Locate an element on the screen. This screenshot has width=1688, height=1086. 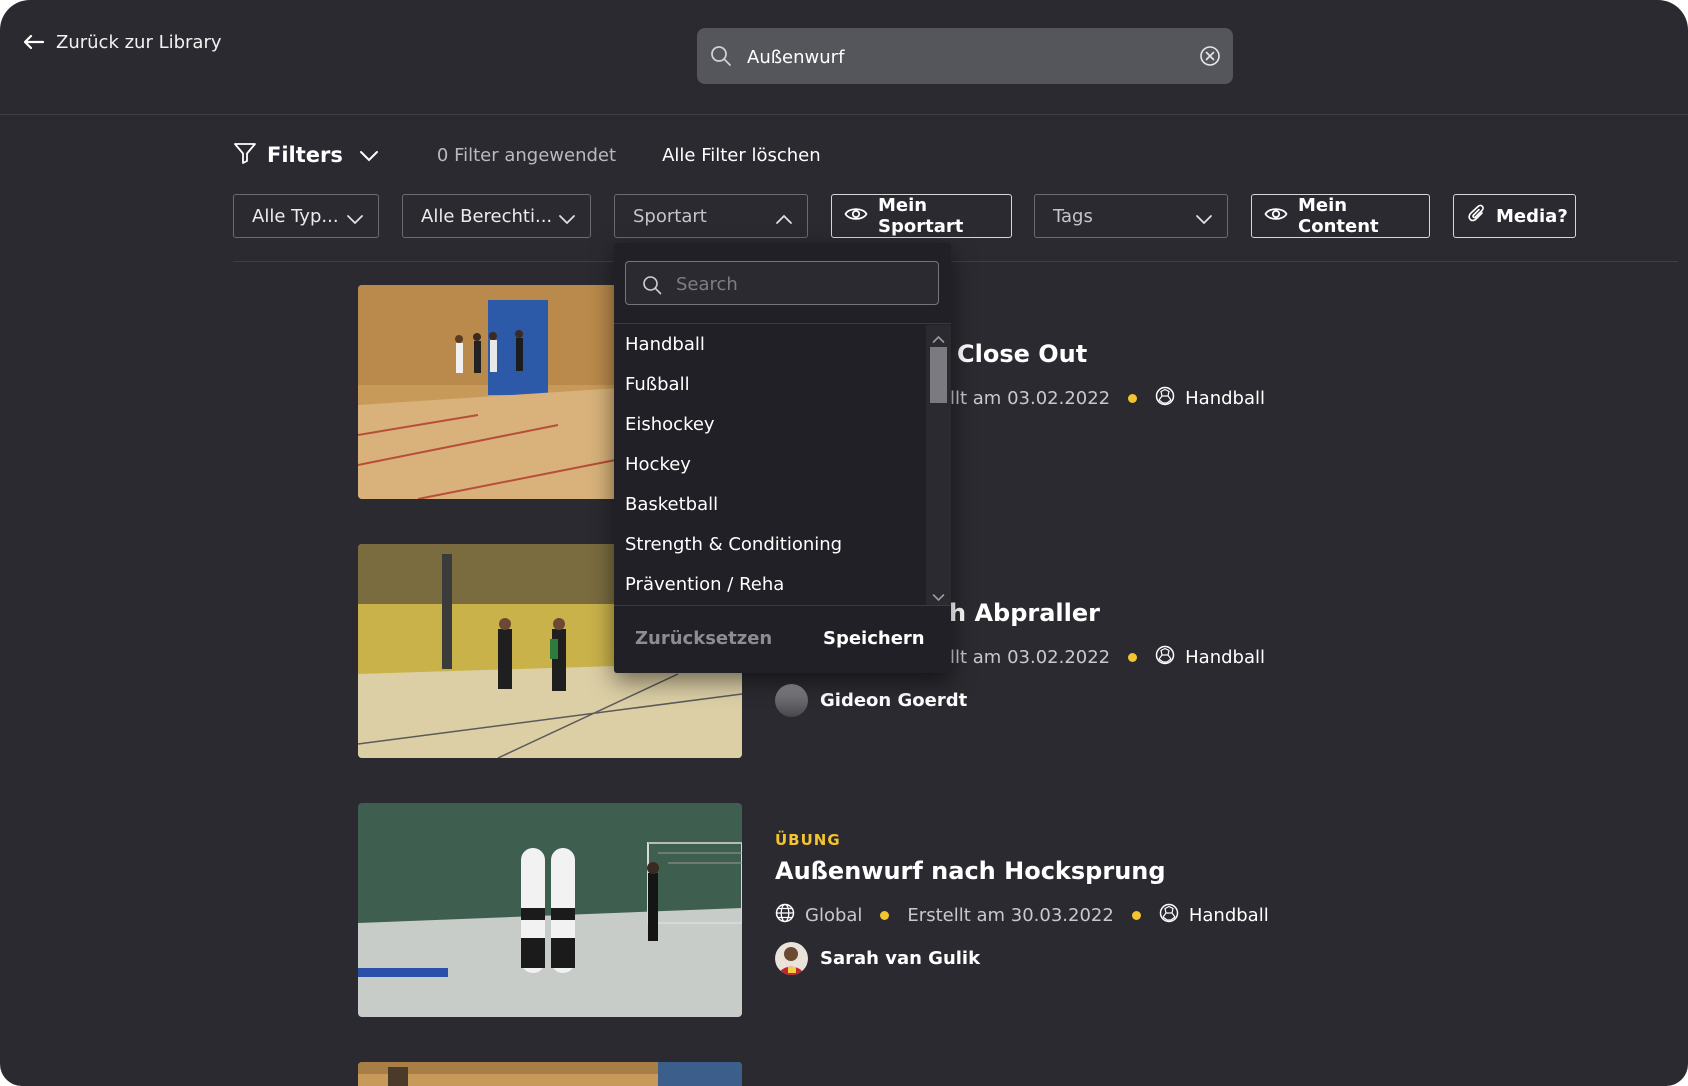
my-content-toggle: Mein Content is located at coordinates (1340, 216).